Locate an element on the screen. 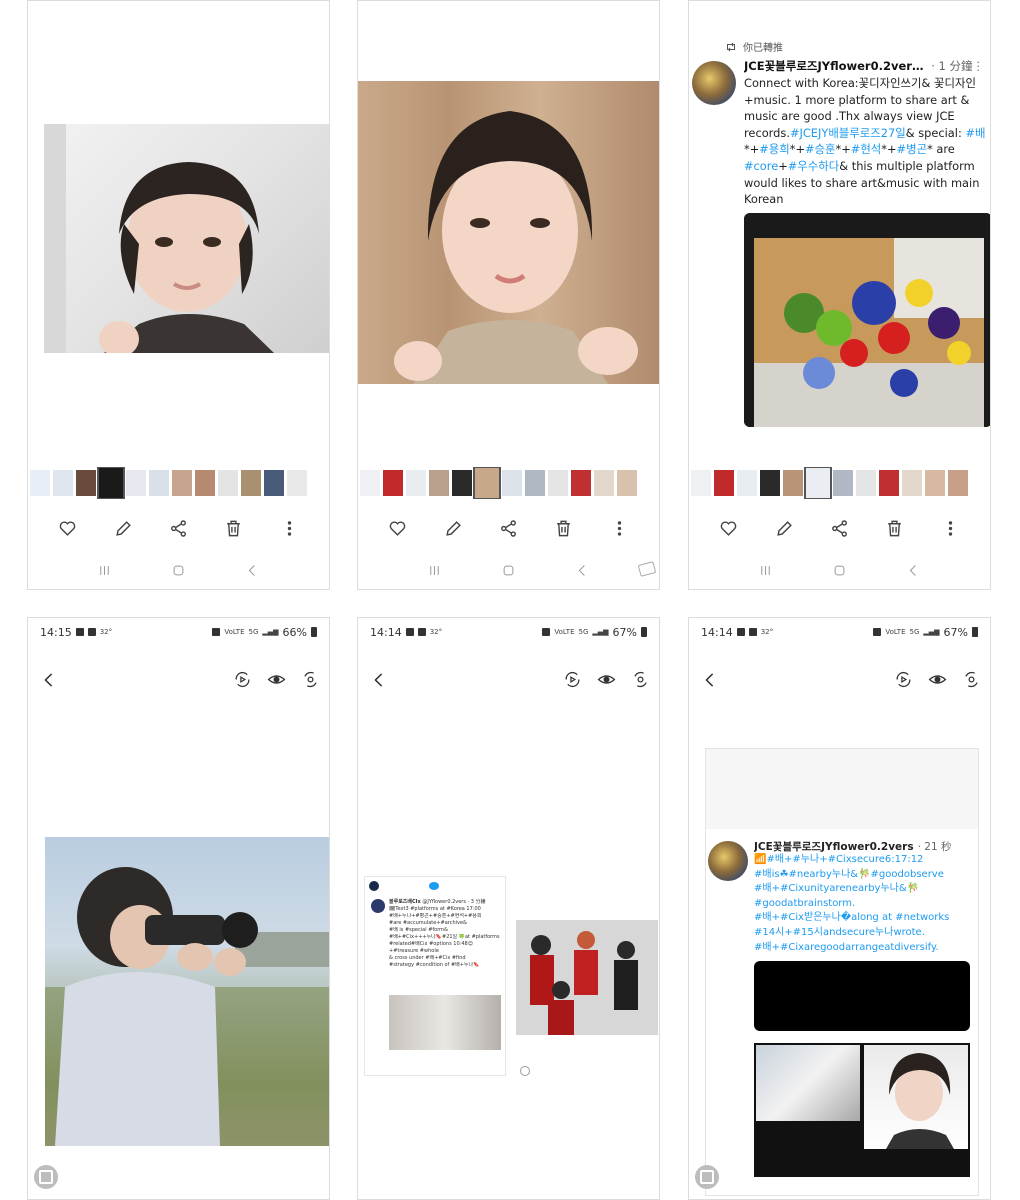 The height and width of the screenshot is (1200, 1020). hashtag-link: #core is located at coordinates (761, 166).